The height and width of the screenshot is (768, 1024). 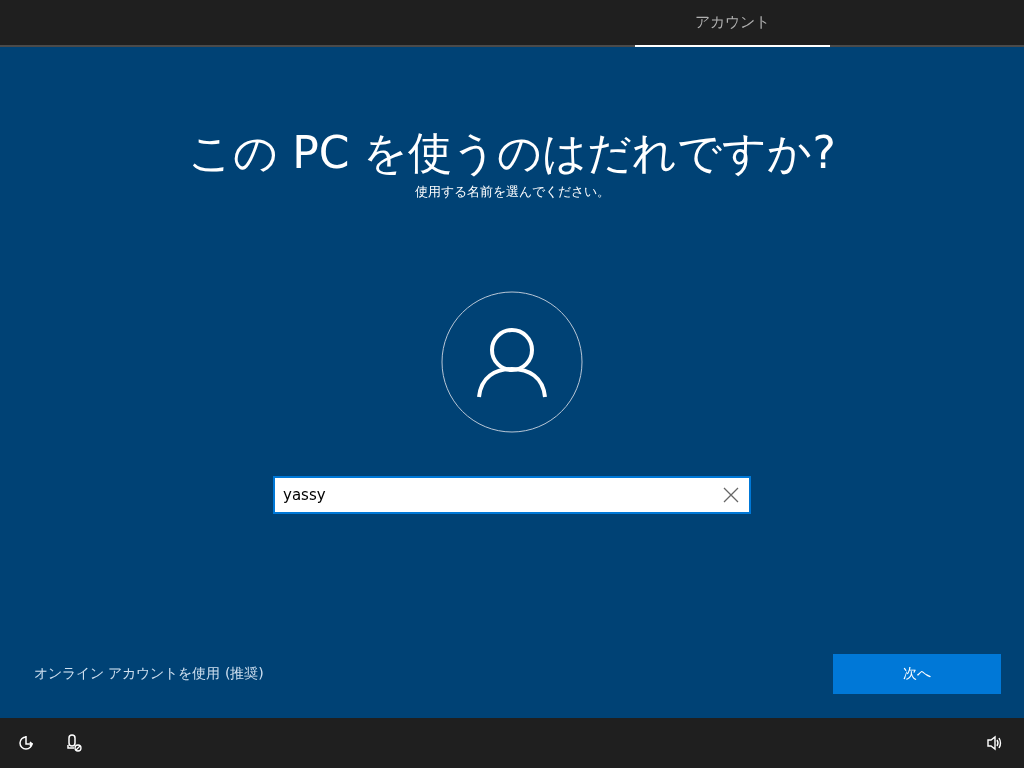 What do you see at coordinates (731, 495) in the screenshot?
I see `clear-icon` at bounding box center [731, 495].